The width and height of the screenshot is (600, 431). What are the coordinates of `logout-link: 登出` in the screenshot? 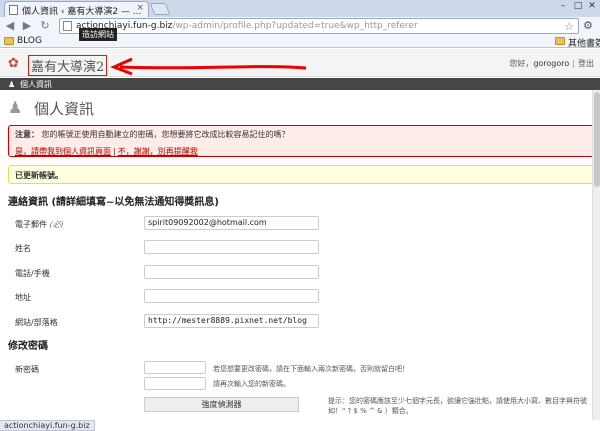 It's located at (586, 63).